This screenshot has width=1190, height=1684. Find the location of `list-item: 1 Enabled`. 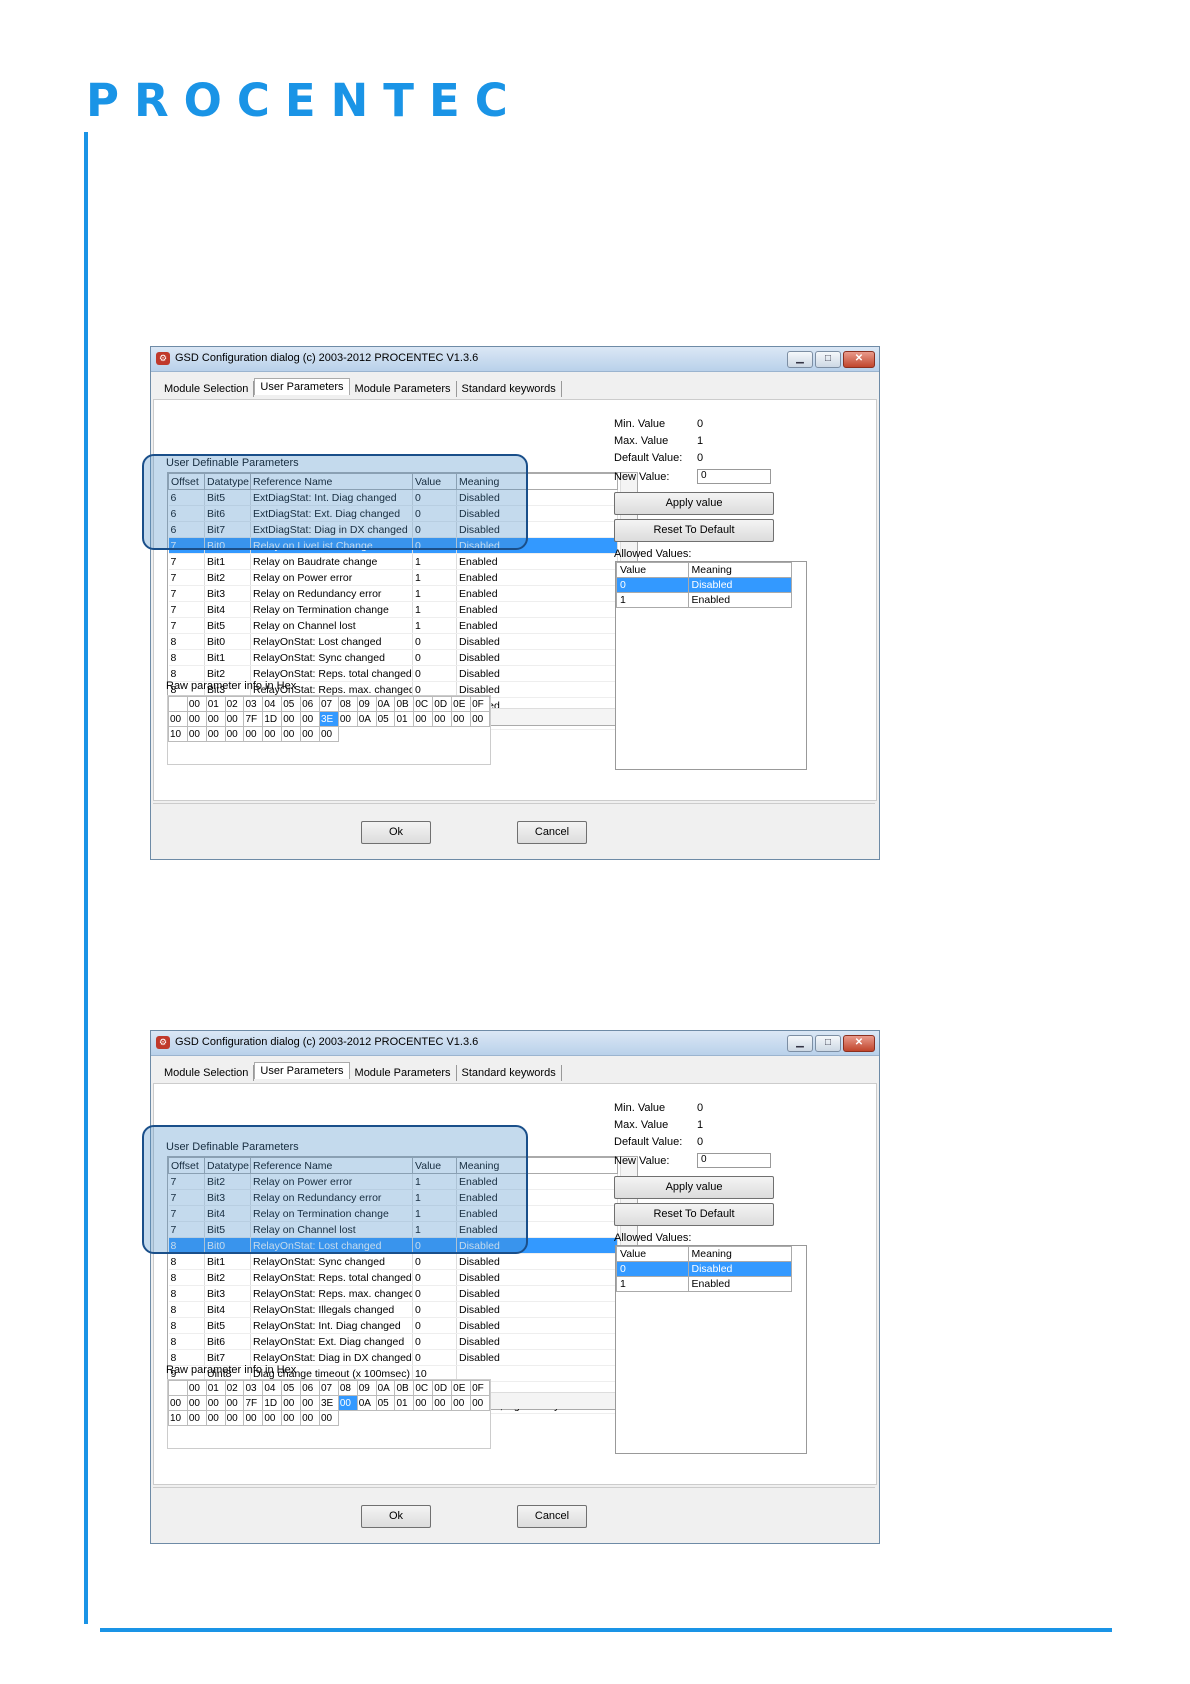

list-item: 1 Enabled is located at coordinates (704, 600).